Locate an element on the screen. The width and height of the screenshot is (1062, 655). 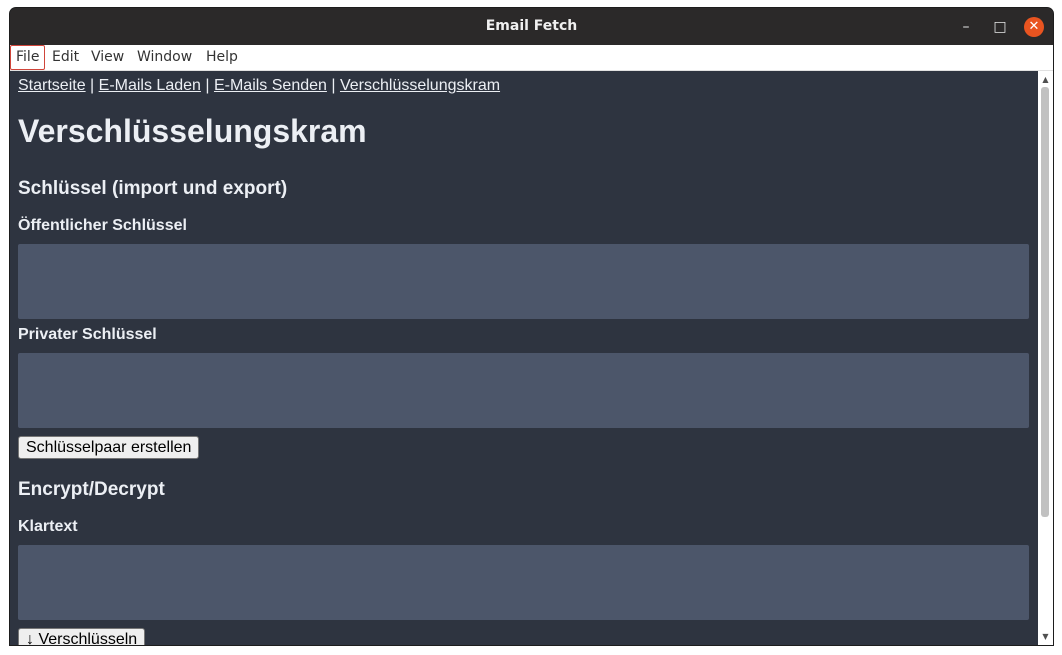
crypt-section-heading: Encrypt/Decrypt is located at coordinates (91, 489).